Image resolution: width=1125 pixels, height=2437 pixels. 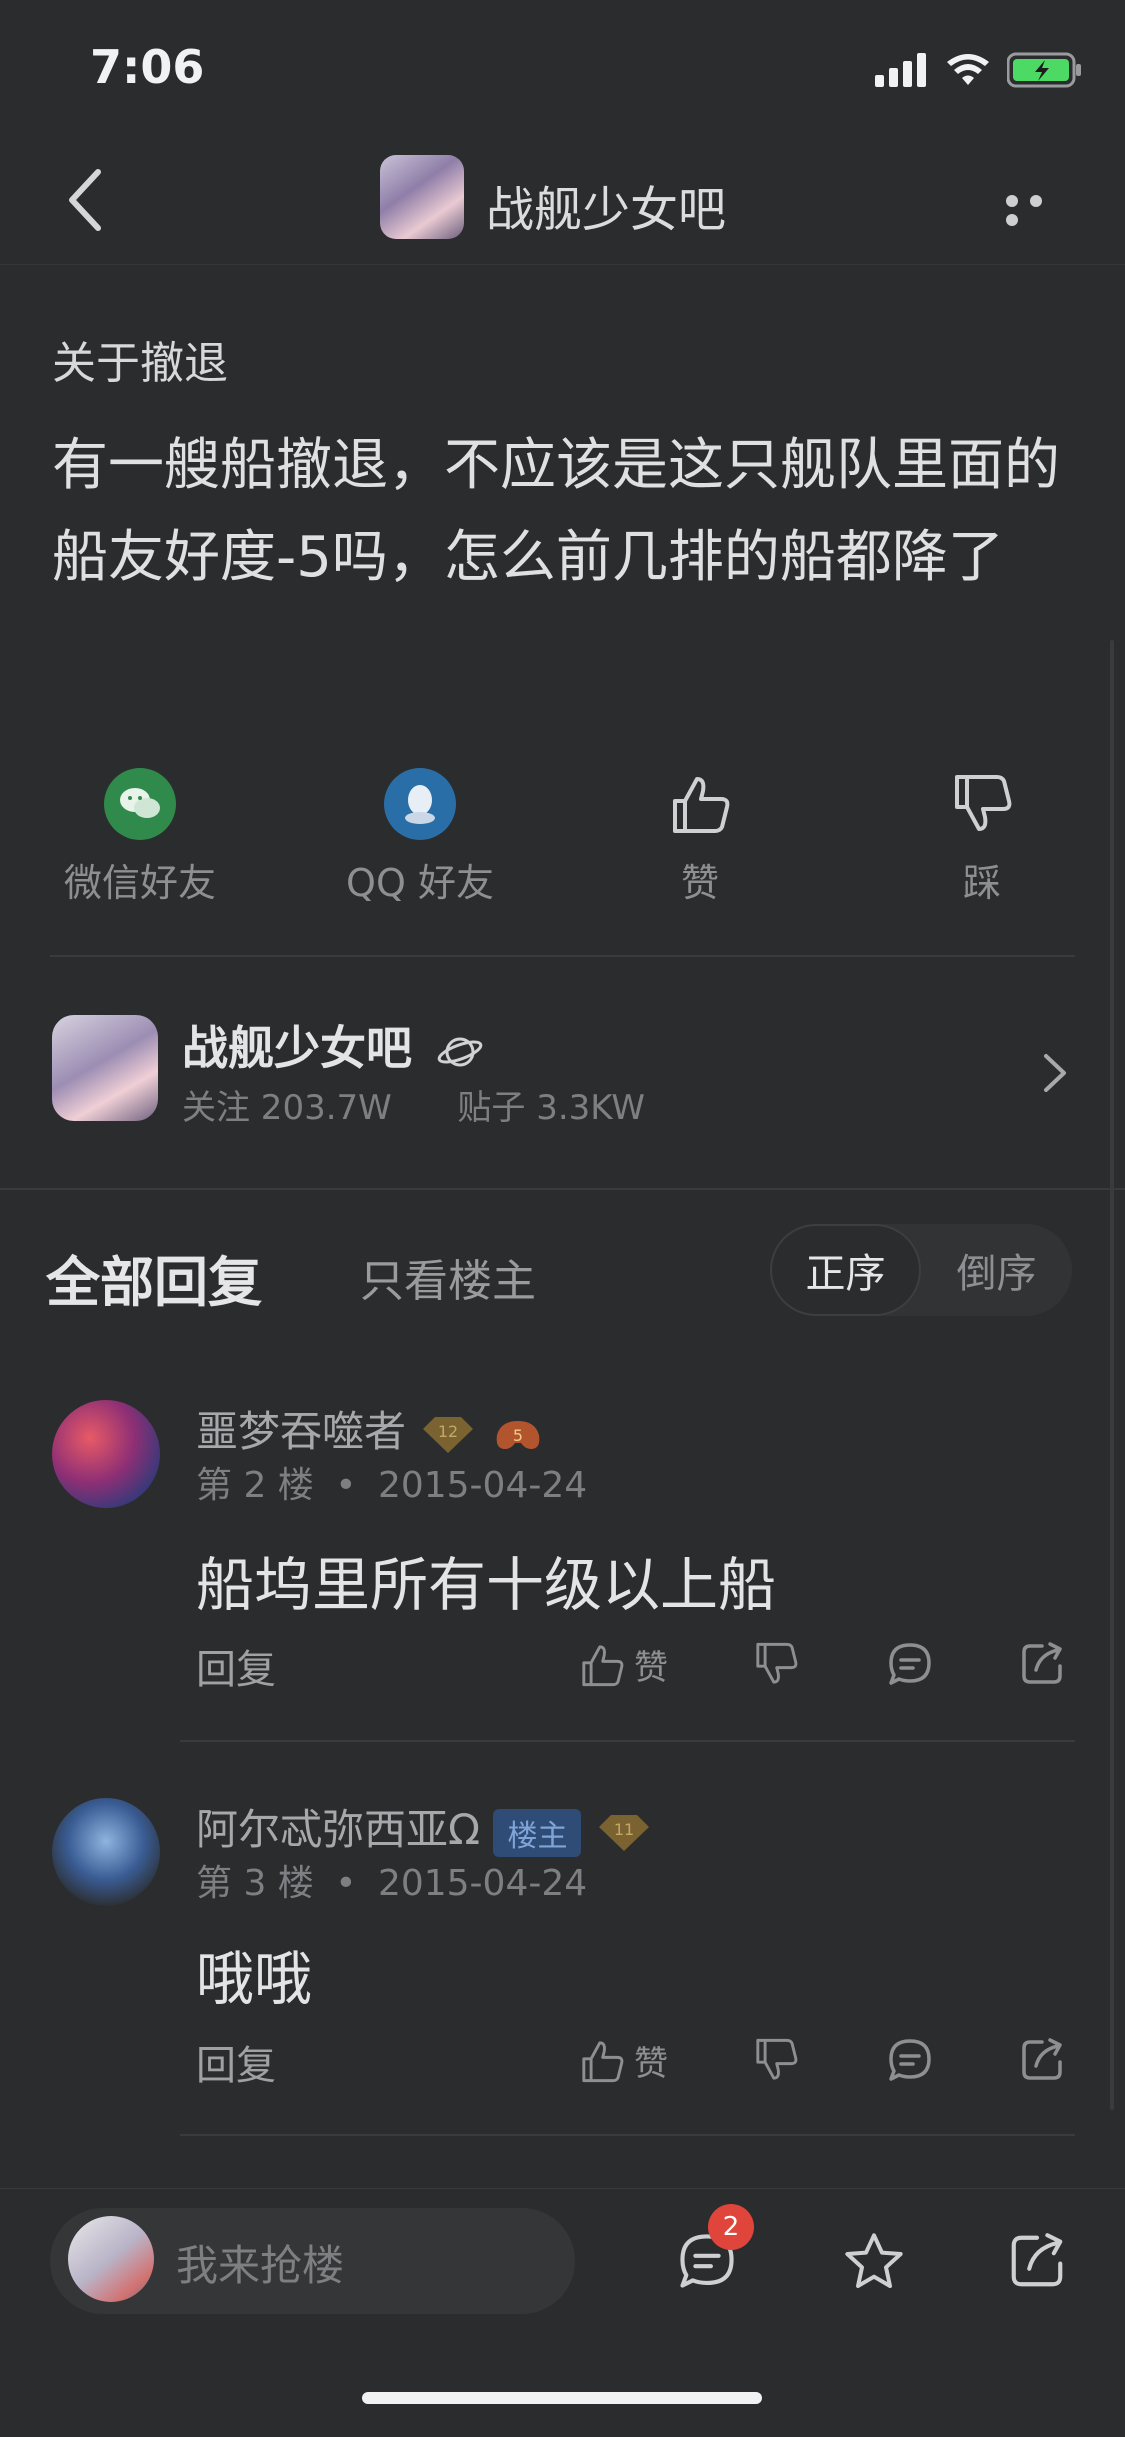 I want to click on level-badge-text: 12, so click(x=448, y=1431).